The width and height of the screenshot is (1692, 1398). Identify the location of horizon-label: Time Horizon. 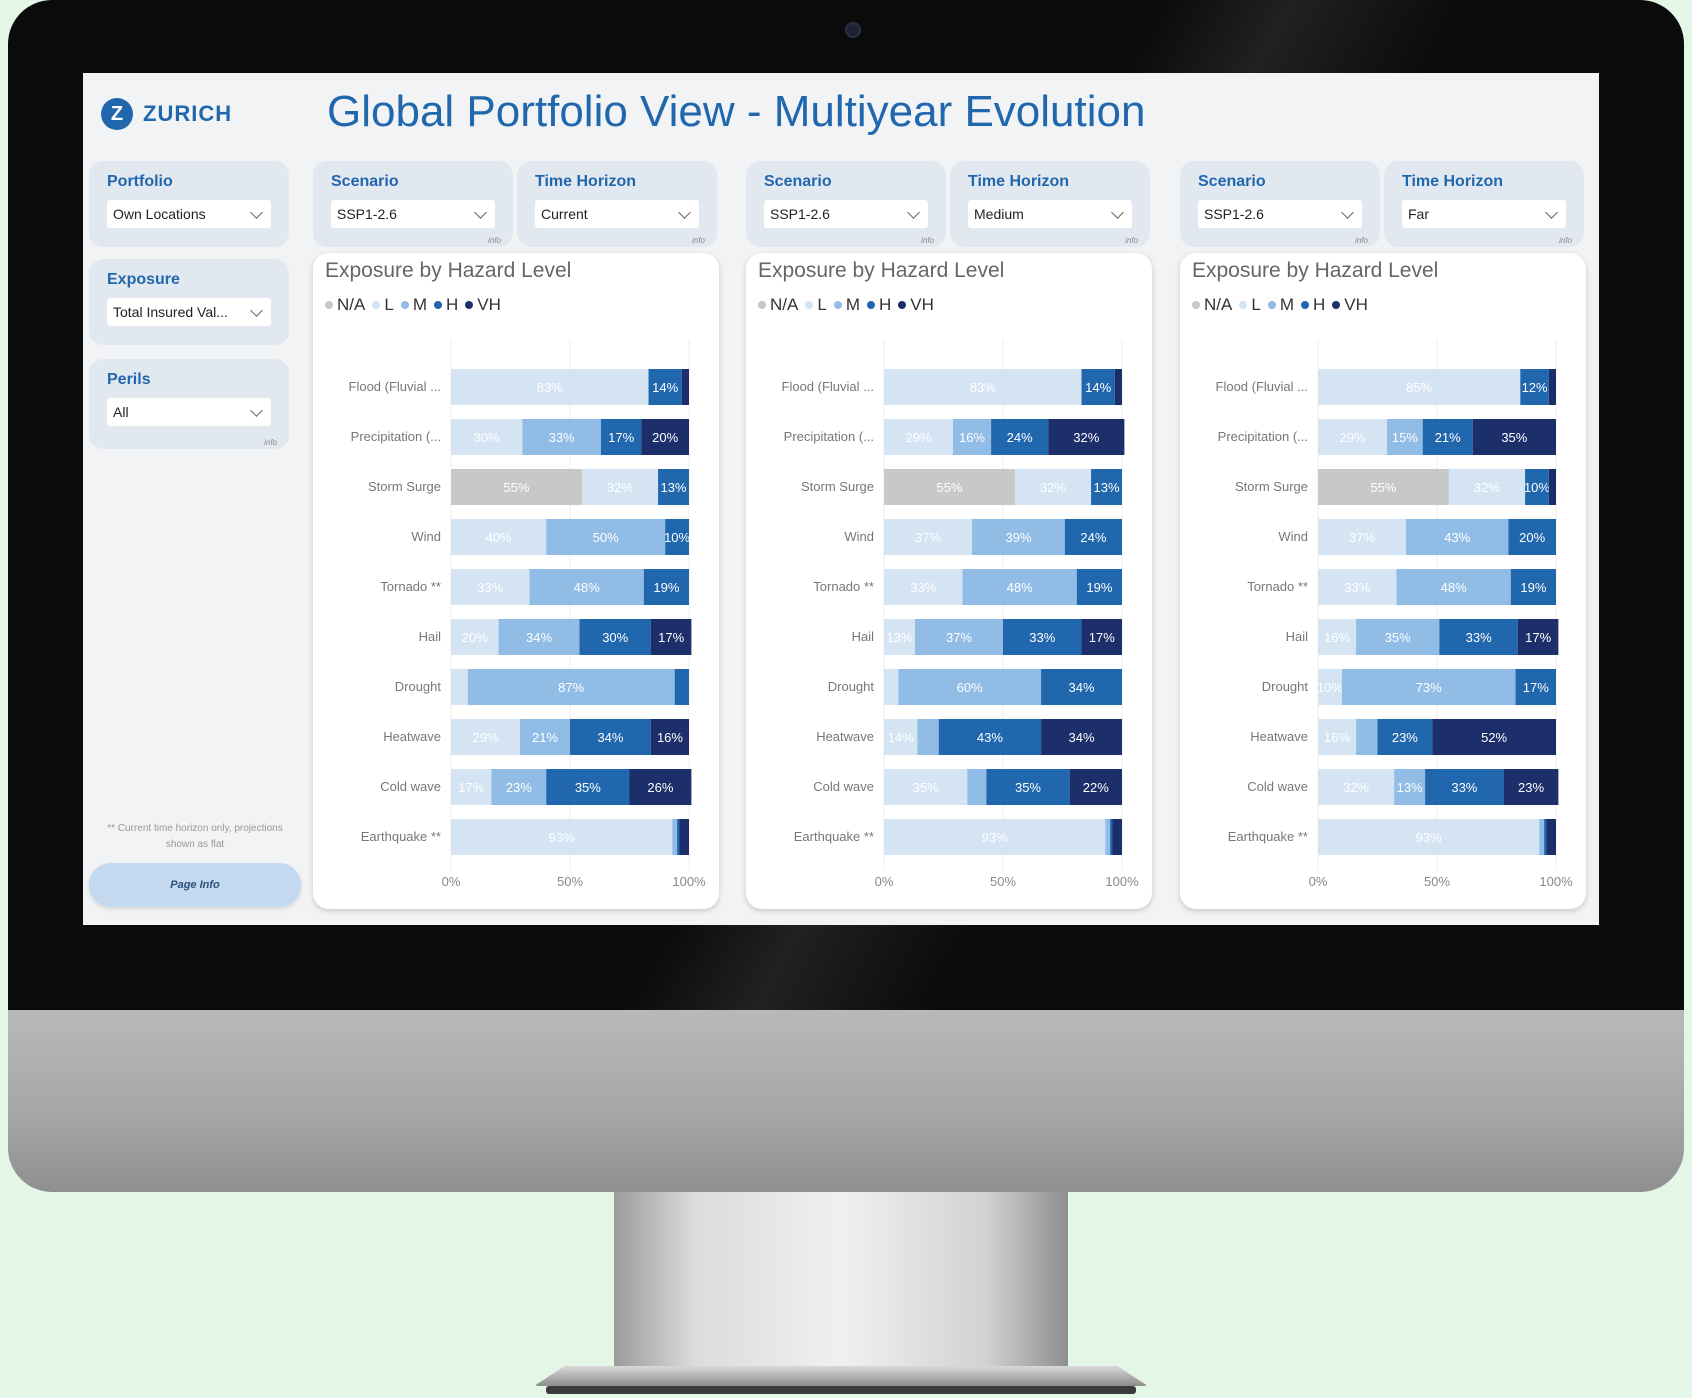
(586, 181).